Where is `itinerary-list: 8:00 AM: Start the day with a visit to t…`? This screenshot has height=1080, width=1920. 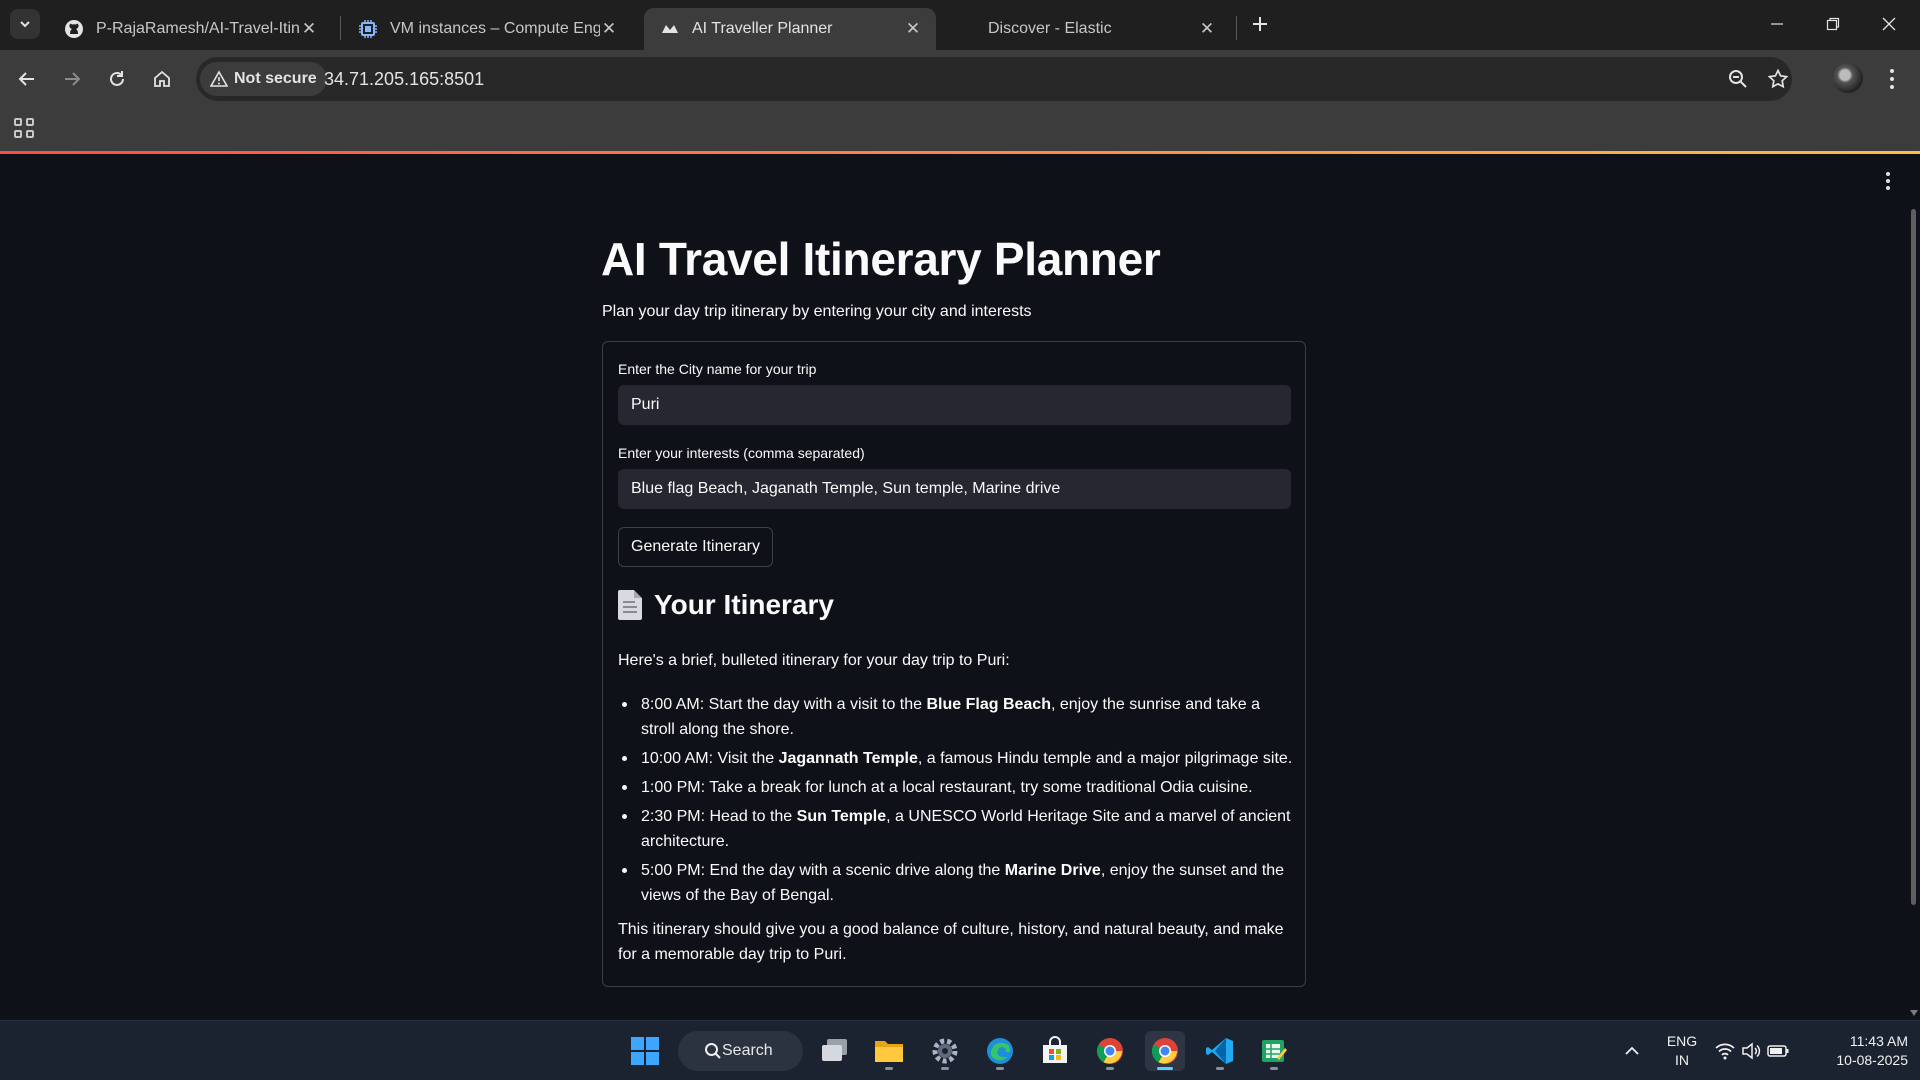
itinerary-list: 8:00 AM: Start the day with a visit to t… is located at coordinates (958, 802).